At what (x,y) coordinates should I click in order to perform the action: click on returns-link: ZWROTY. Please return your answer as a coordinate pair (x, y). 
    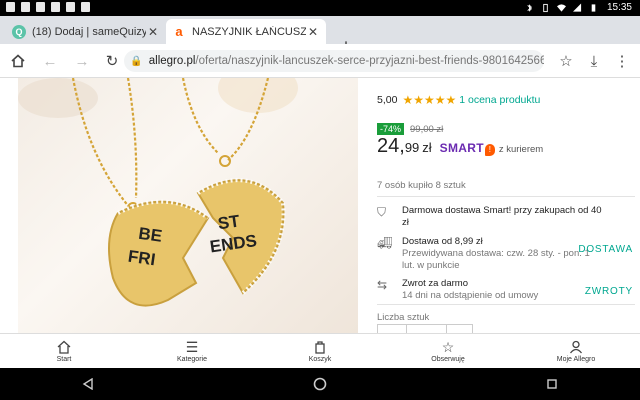
    Looking at the image, I should click on (609, 291).